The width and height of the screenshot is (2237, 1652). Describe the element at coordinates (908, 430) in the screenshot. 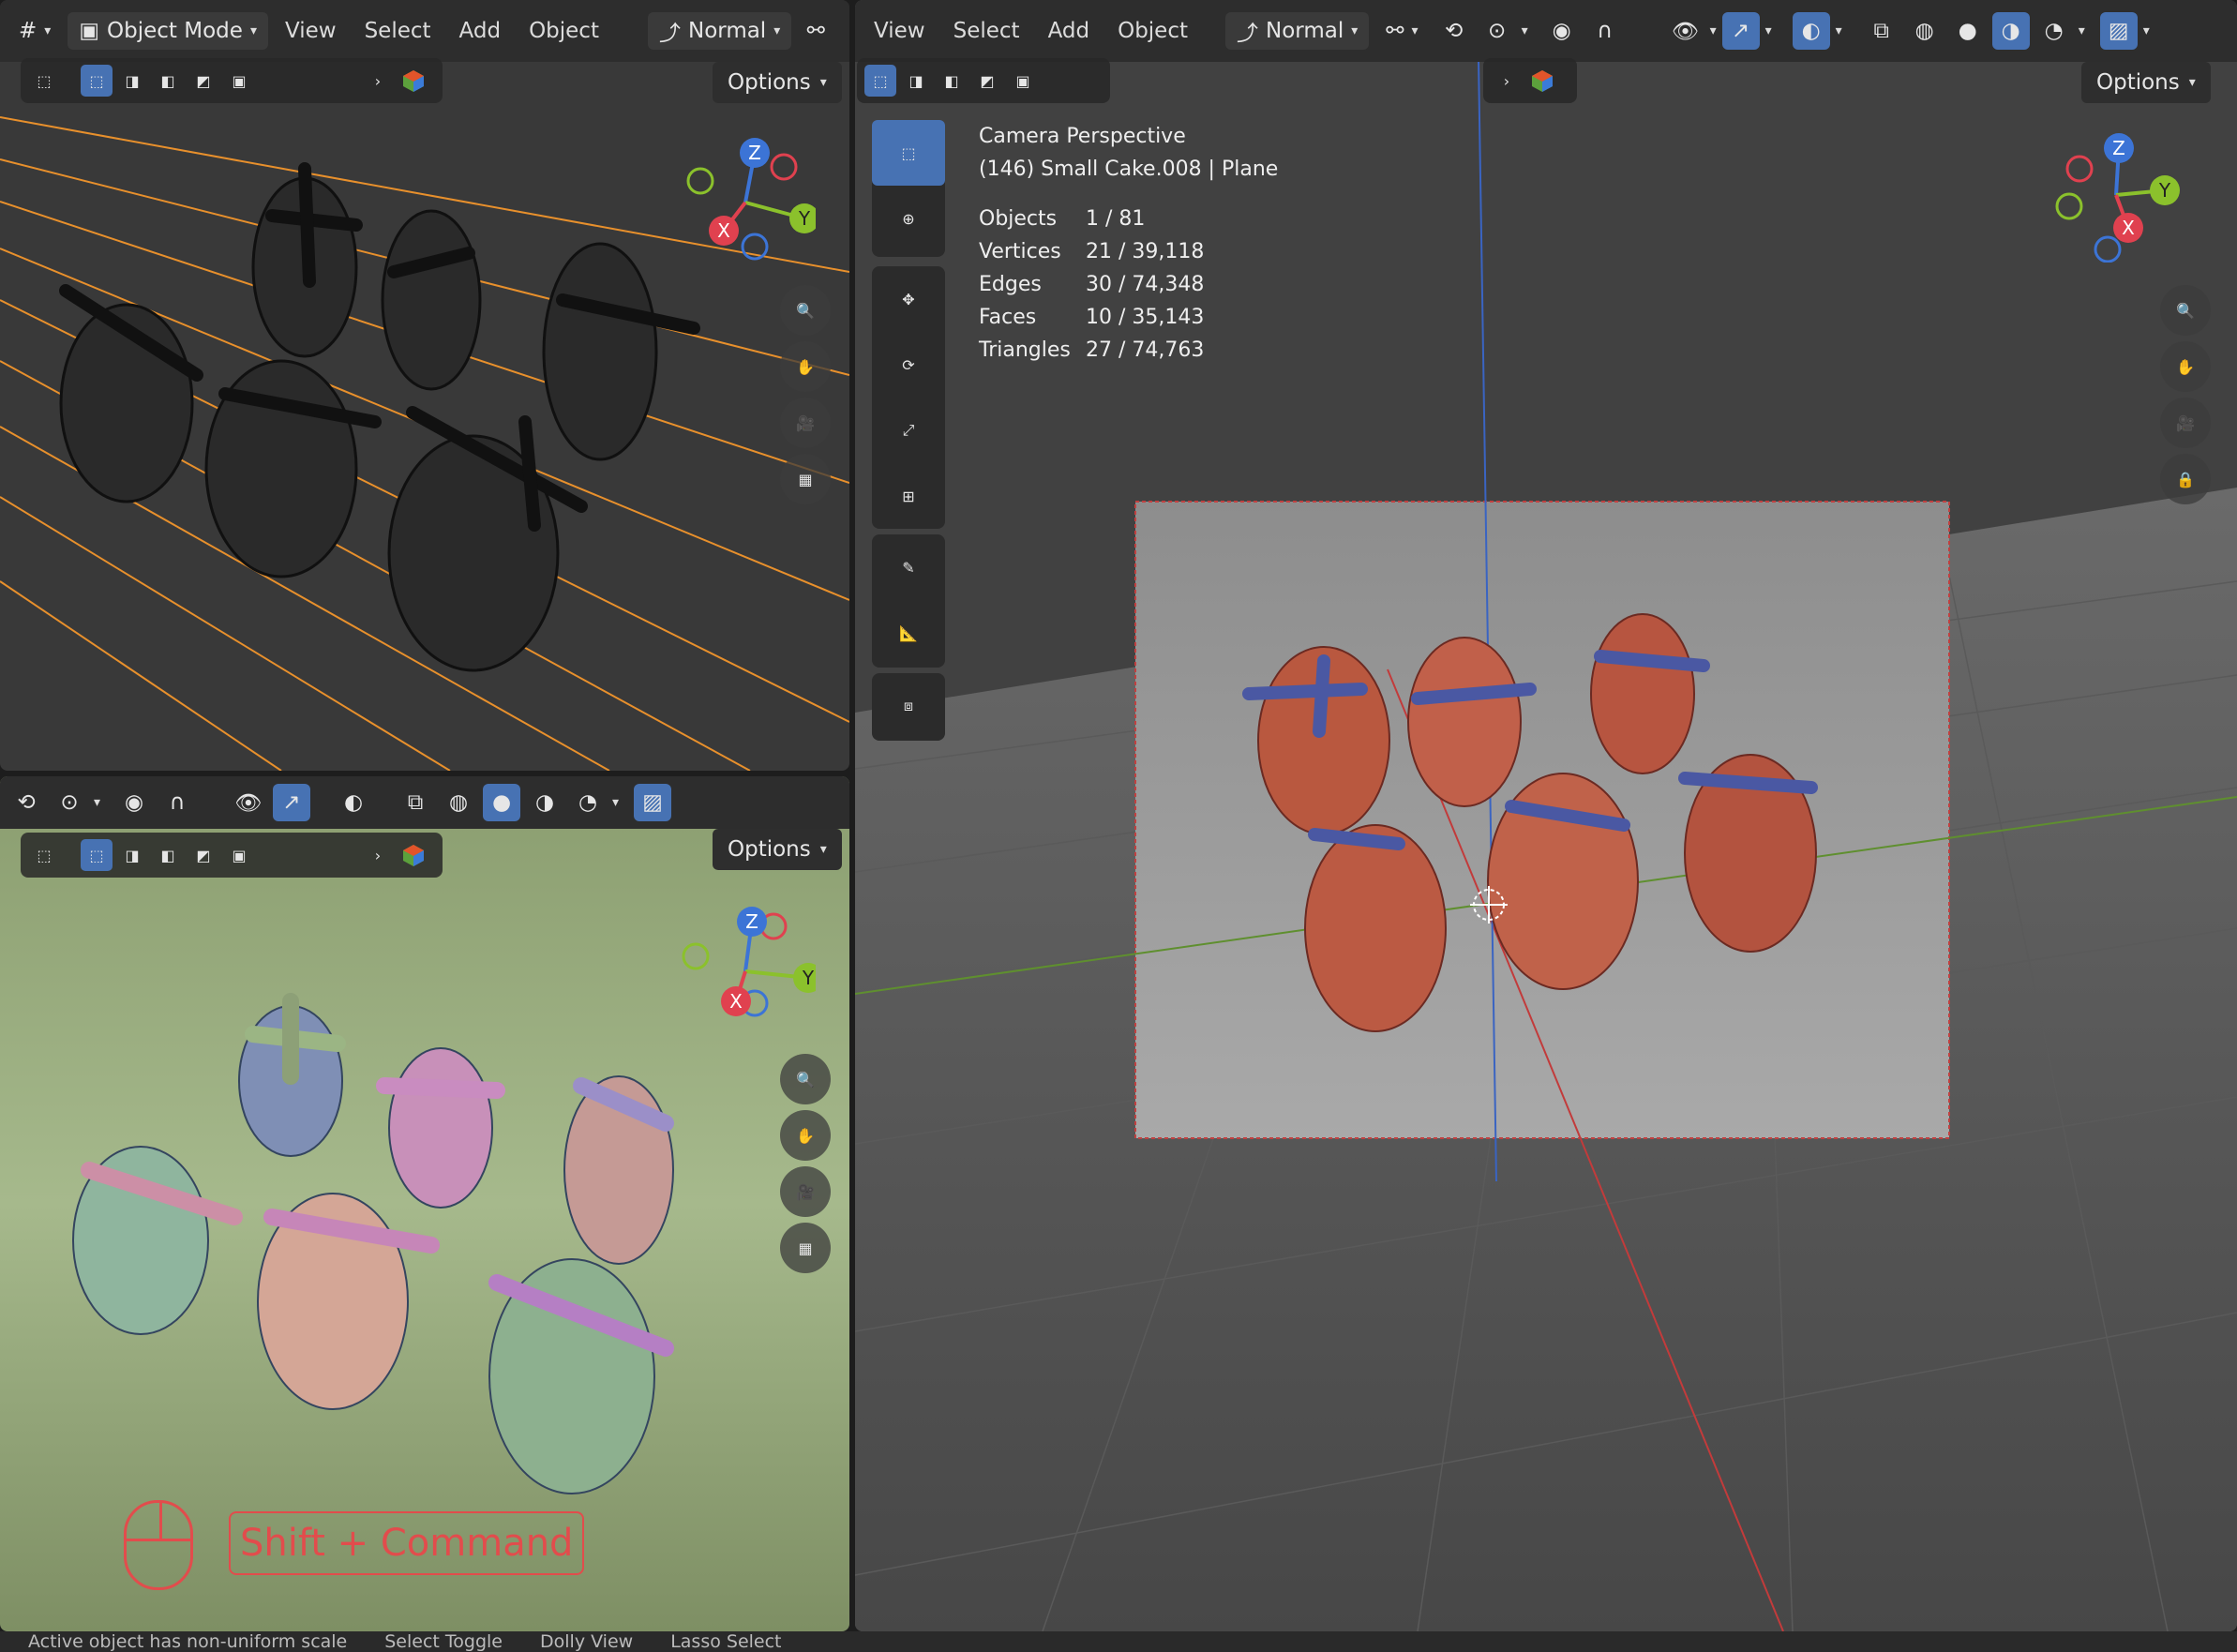

I see `scale-tool-button: ⤢` at that location.